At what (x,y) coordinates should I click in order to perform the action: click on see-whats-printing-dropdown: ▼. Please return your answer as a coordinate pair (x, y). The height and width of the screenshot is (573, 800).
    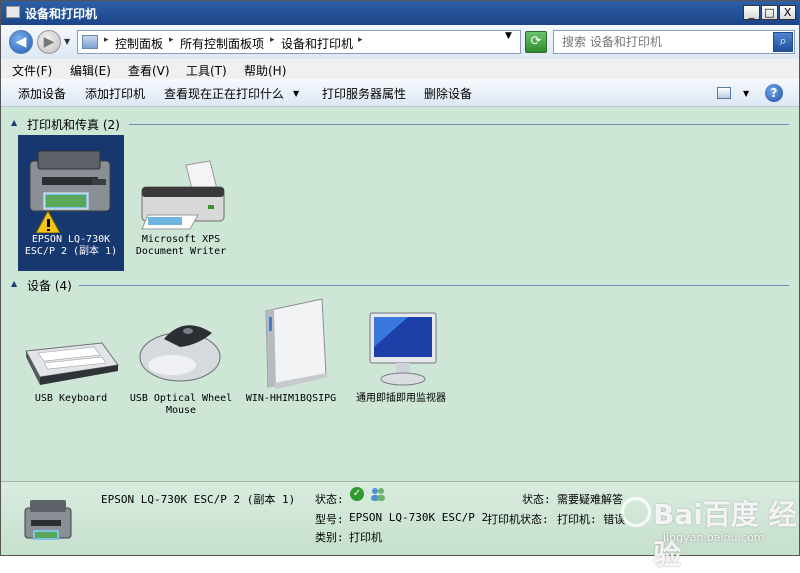
    Looking at the image, I should click on (296, 93).